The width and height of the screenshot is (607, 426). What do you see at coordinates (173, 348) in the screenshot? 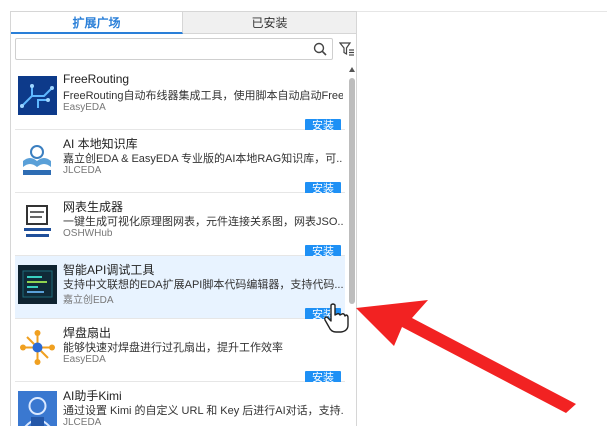
I see `item-description: 能够快速对焊盘进行过孔扇出，提升工作效率` at bounding box center [173, 348].